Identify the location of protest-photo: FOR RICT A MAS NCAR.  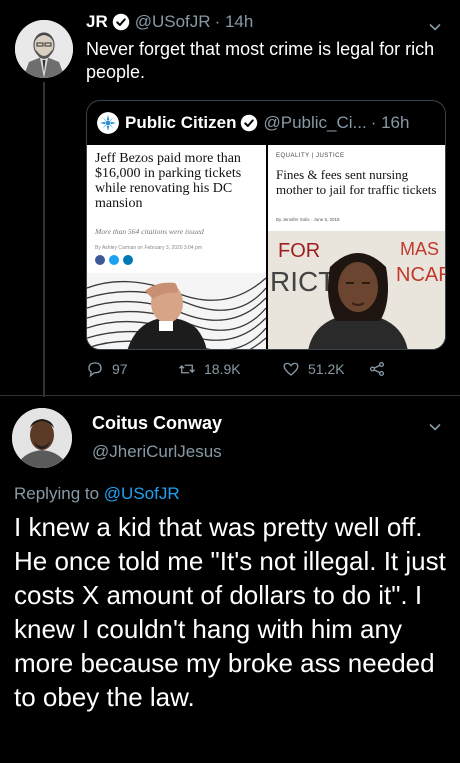
(357, 290).